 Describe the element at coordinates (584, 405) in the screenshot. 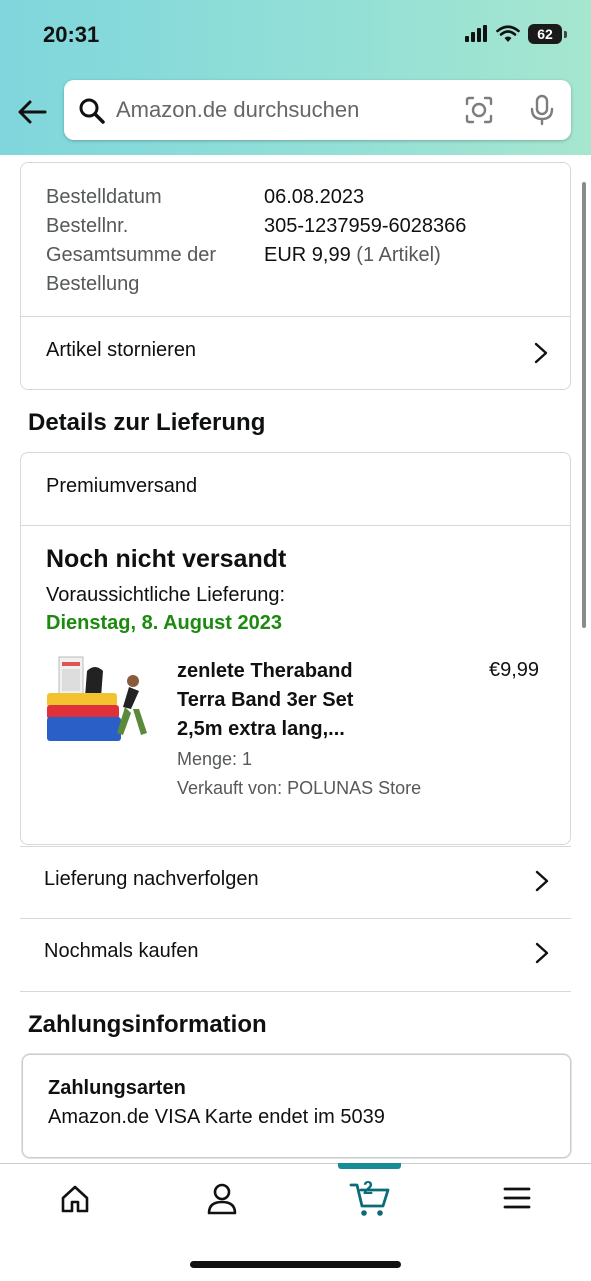

I see `scrollbar` at that location.